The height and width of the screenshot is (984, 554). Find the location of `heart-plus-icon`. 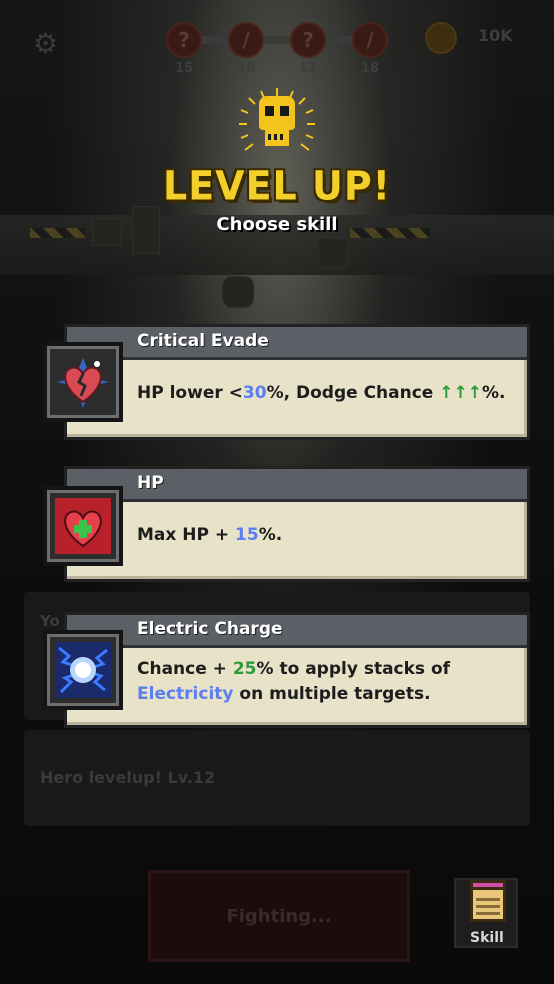

heart-plus-icon is located at coordinates (83, 526).